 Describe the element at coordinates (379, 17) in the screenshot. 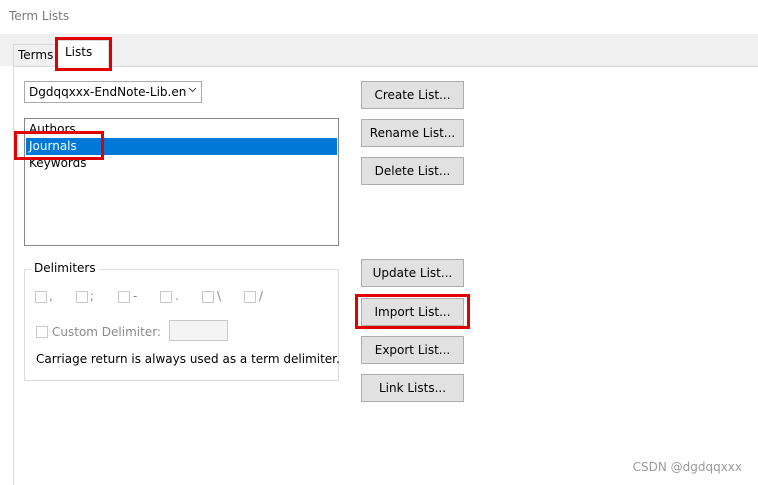

I see `title-bar: Term Lists` at that location.